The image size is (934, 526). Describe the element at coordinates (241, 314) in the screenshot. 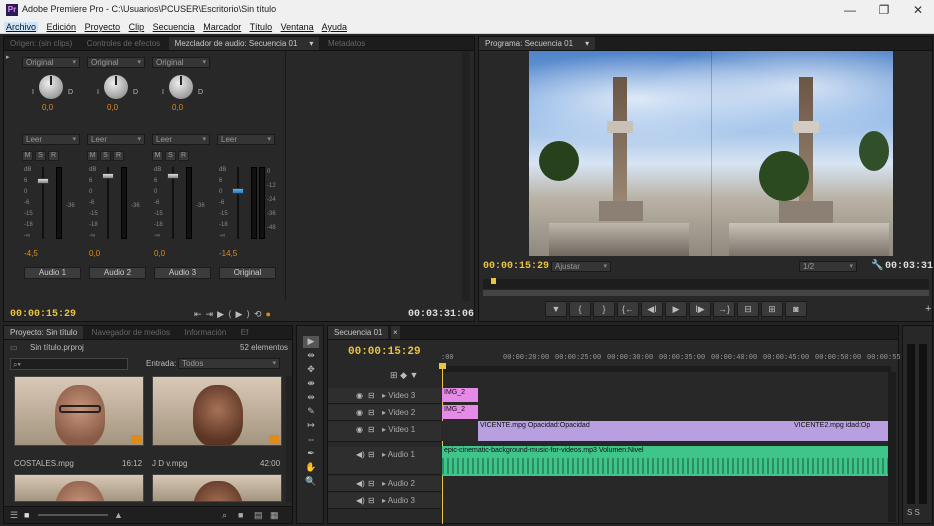

I see `play-in-out-icon: ⟨▶⟩` at that location.